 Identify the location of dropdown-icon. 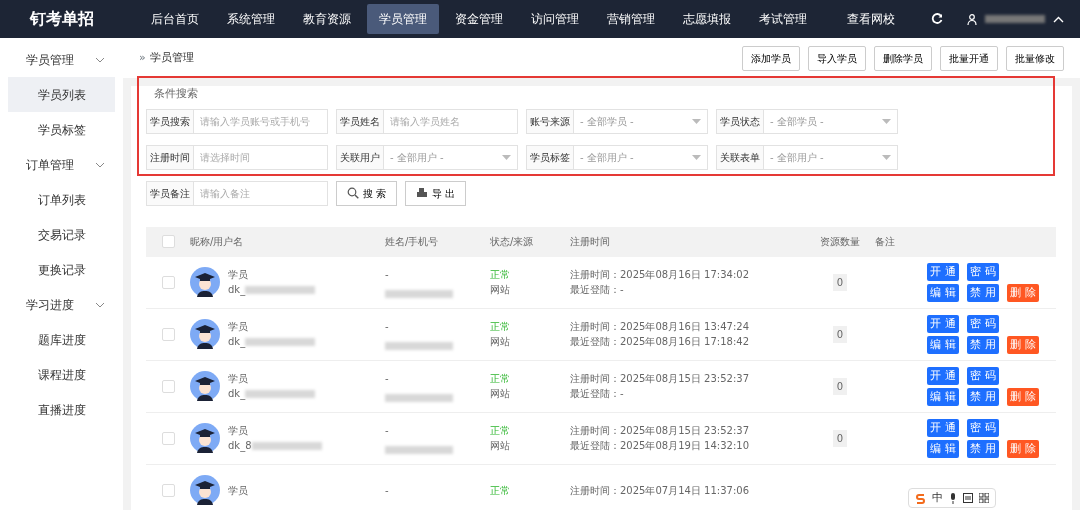
(696, 157).